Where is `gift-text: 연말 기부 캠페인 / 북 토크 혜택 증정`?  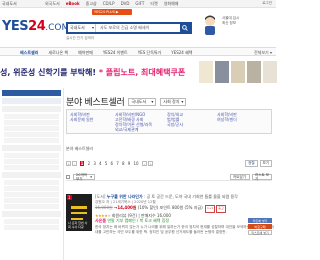
gift-text: 연말 기부 캠페인 / 북 토크 혜택 증정 is located at coordinates (137, 220).